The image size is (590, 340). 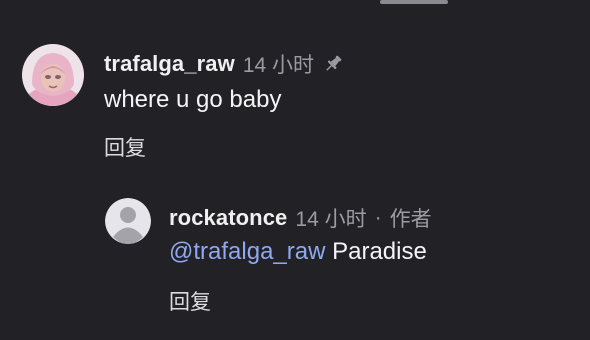 I want to click on comment-username: trafalga_raw, so click(x=169, y=64).